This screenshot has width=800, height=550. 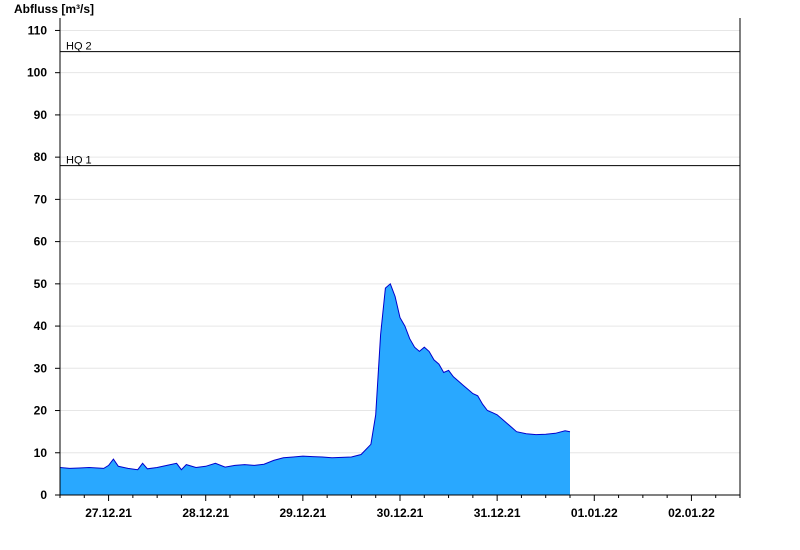 What do you see at coordinates (38, 30) in the screenshot?
I see `y-tick-label: 110` at bounding box center [38, 30].